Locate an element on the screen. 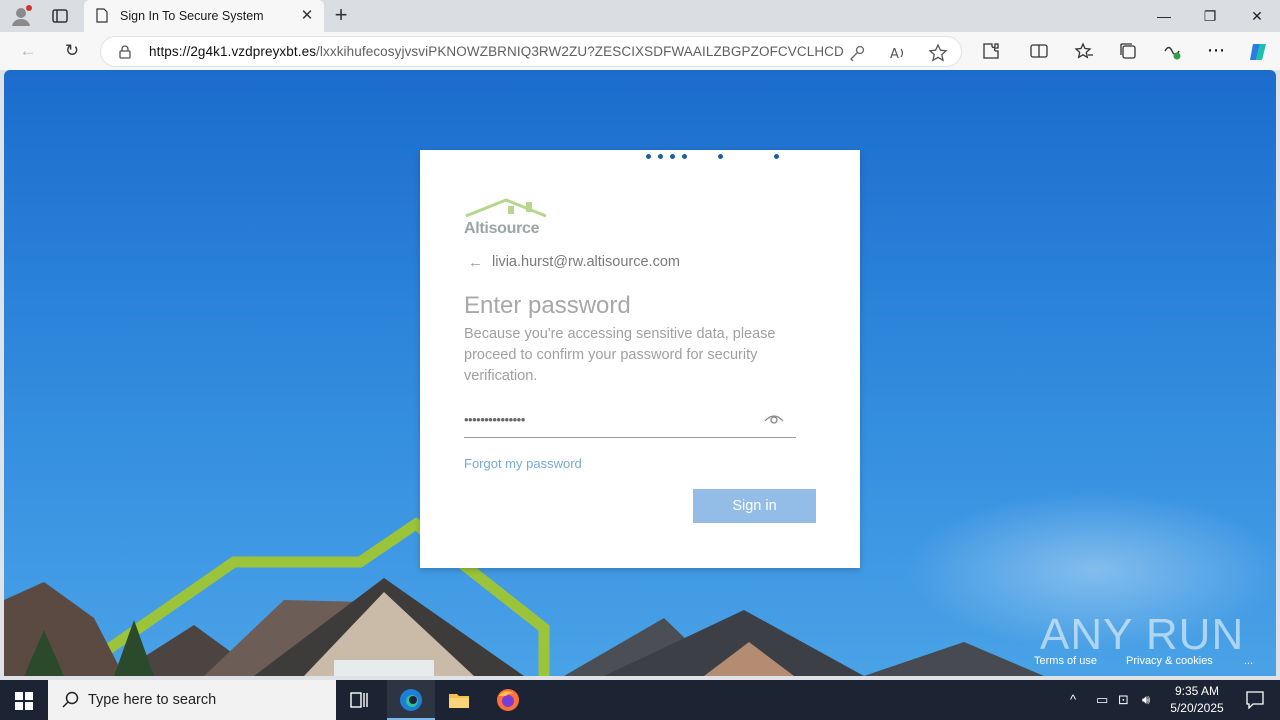 This screenshot has height=720, width=1280. search-placeholder: Type here to search is located at coordinates (152, 700).